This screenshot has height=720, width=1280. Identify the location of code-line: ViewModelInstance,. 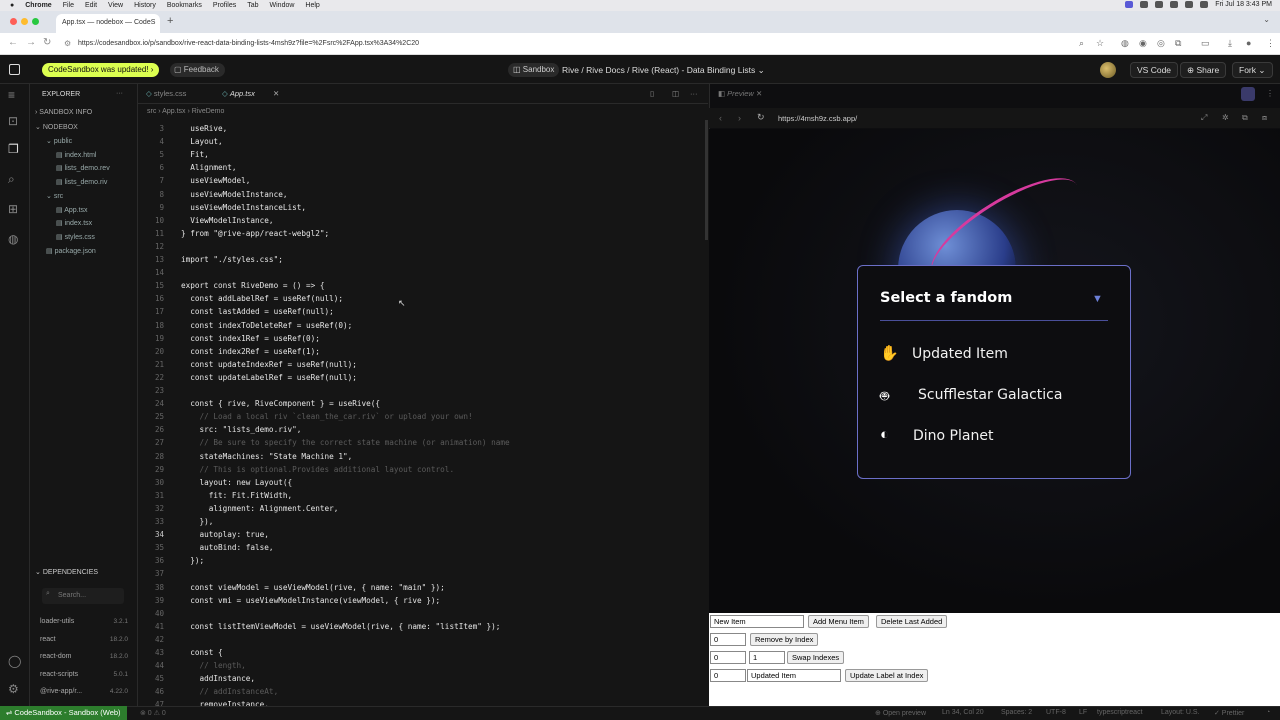
(227, 220).